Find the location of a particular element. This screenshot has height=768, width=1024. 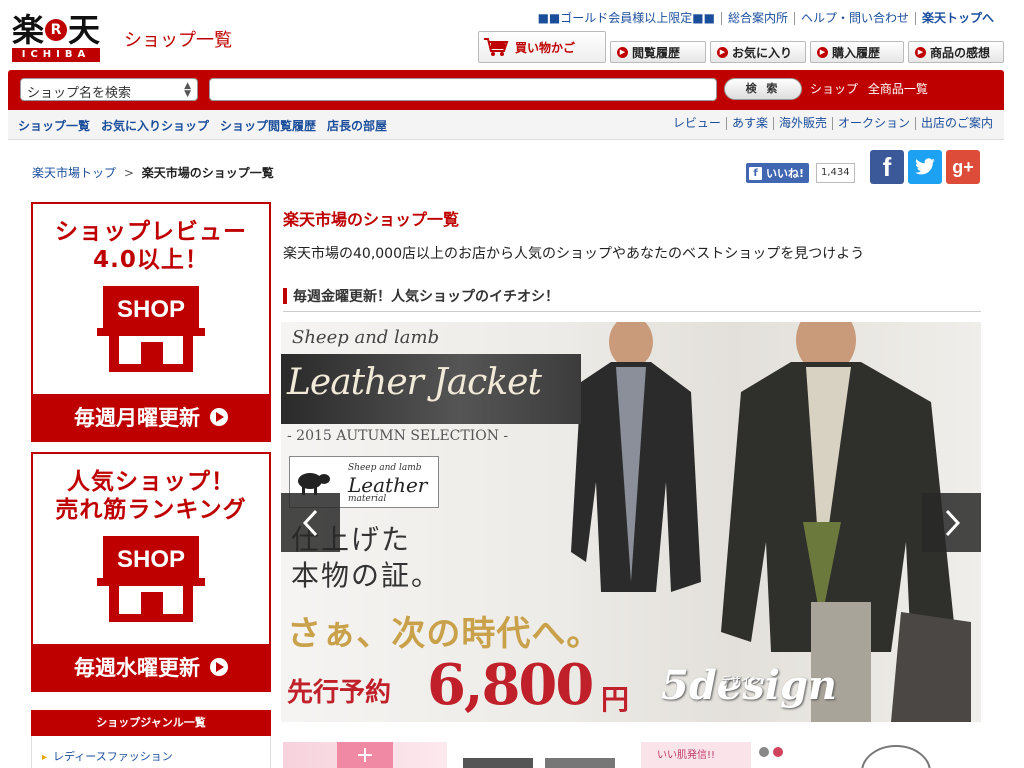

facebook-like-button: f いいね! is located at coordinates (778, 173).